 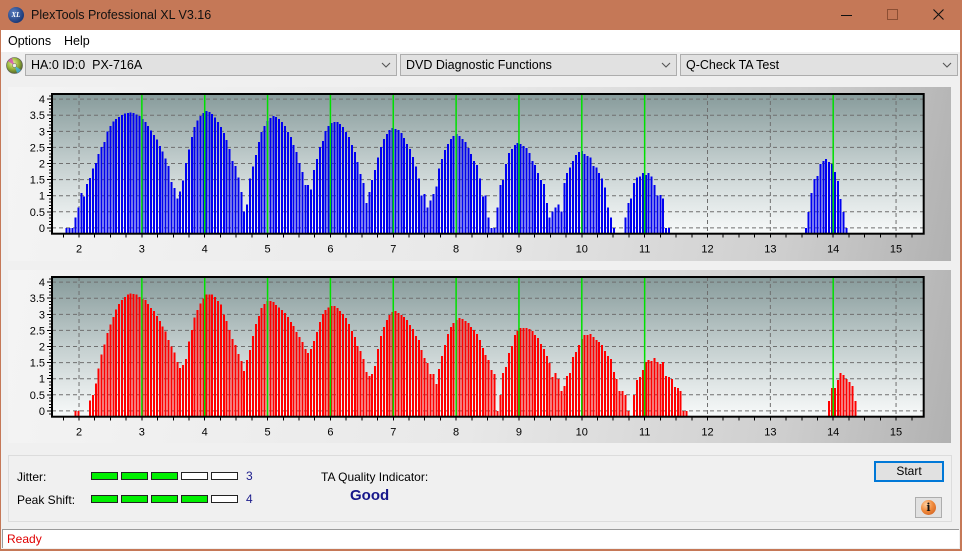 I want to click on maximize-button, so click(x=893, y=15).